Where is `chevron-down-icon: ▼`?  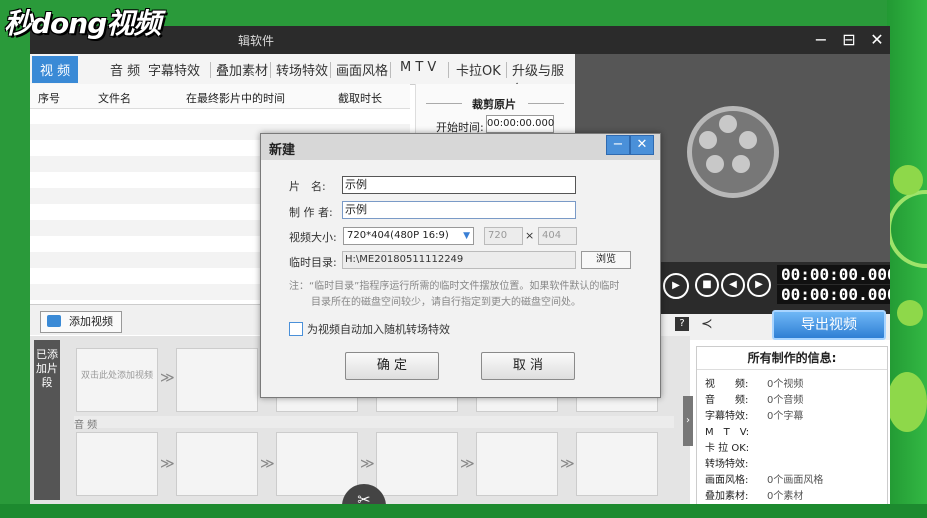 chevron-down-icon: ▼ is located at coordinates (466, 236).